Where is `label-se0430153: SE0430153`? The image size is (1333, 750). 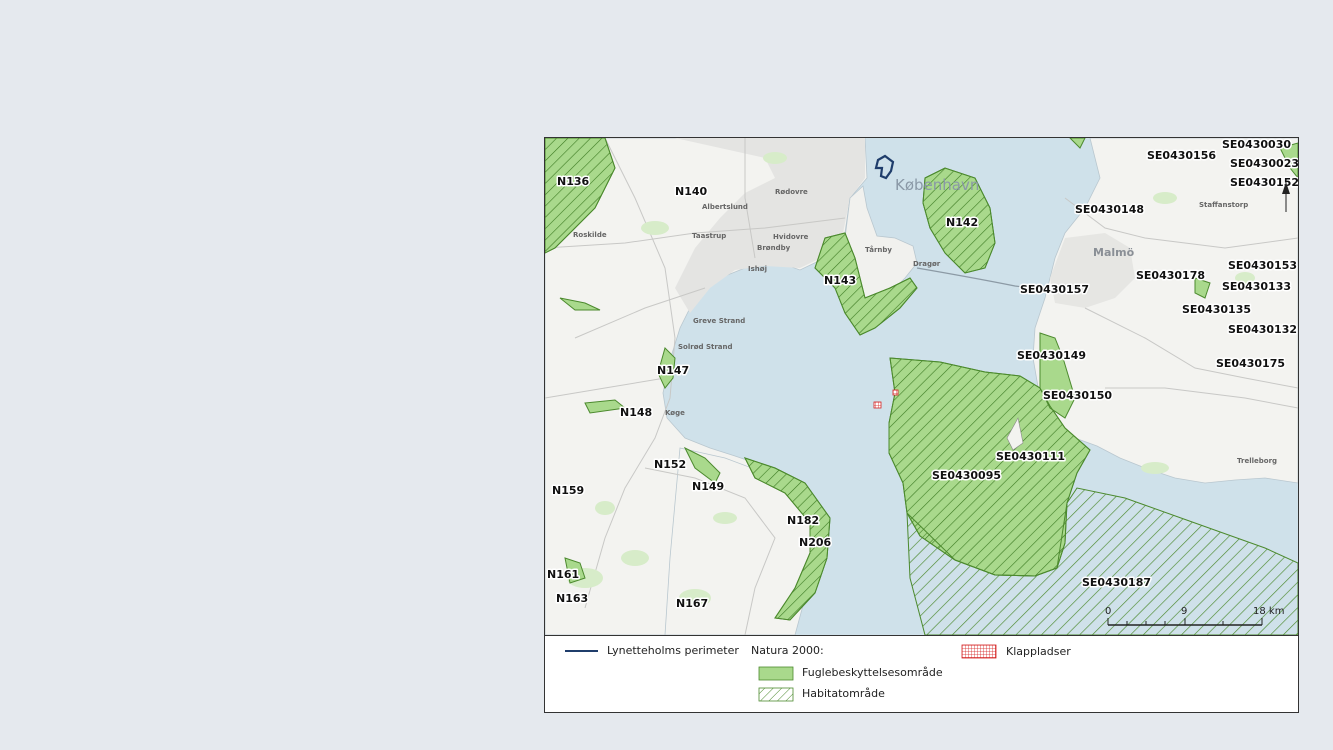 label-se0430153: SE0430153 is located at coordinates (1262, 265).